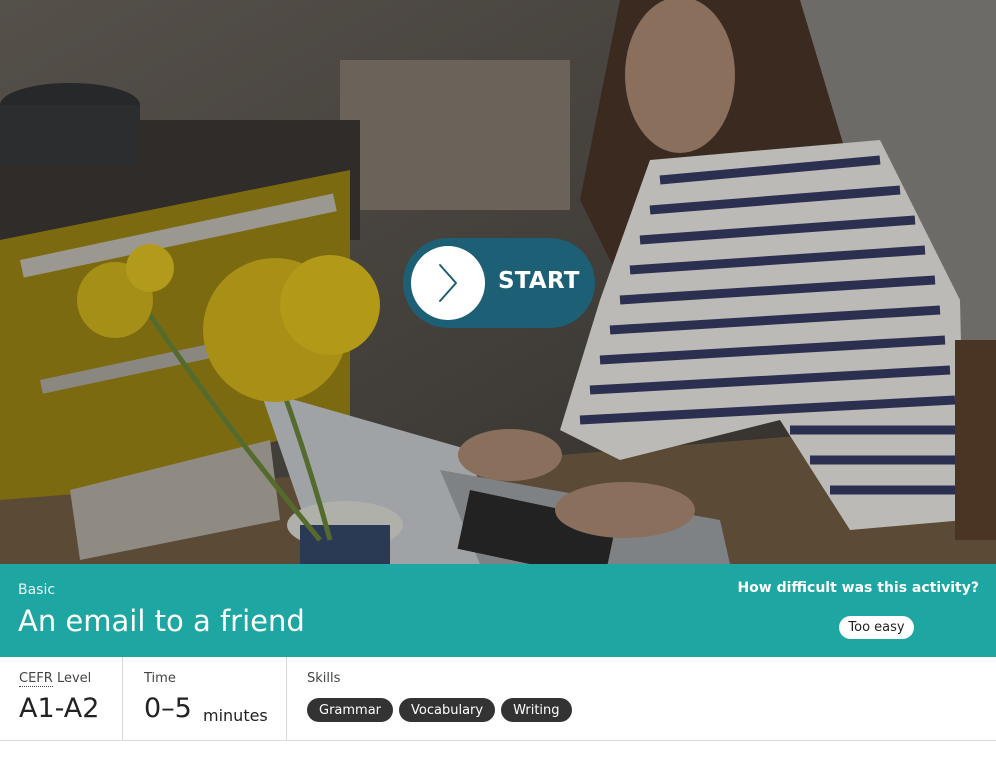 This screenshot has height=758, width=996. Describe the element at coordinates (539, 281) in the screenshot. I see `start-label: START` at that location.